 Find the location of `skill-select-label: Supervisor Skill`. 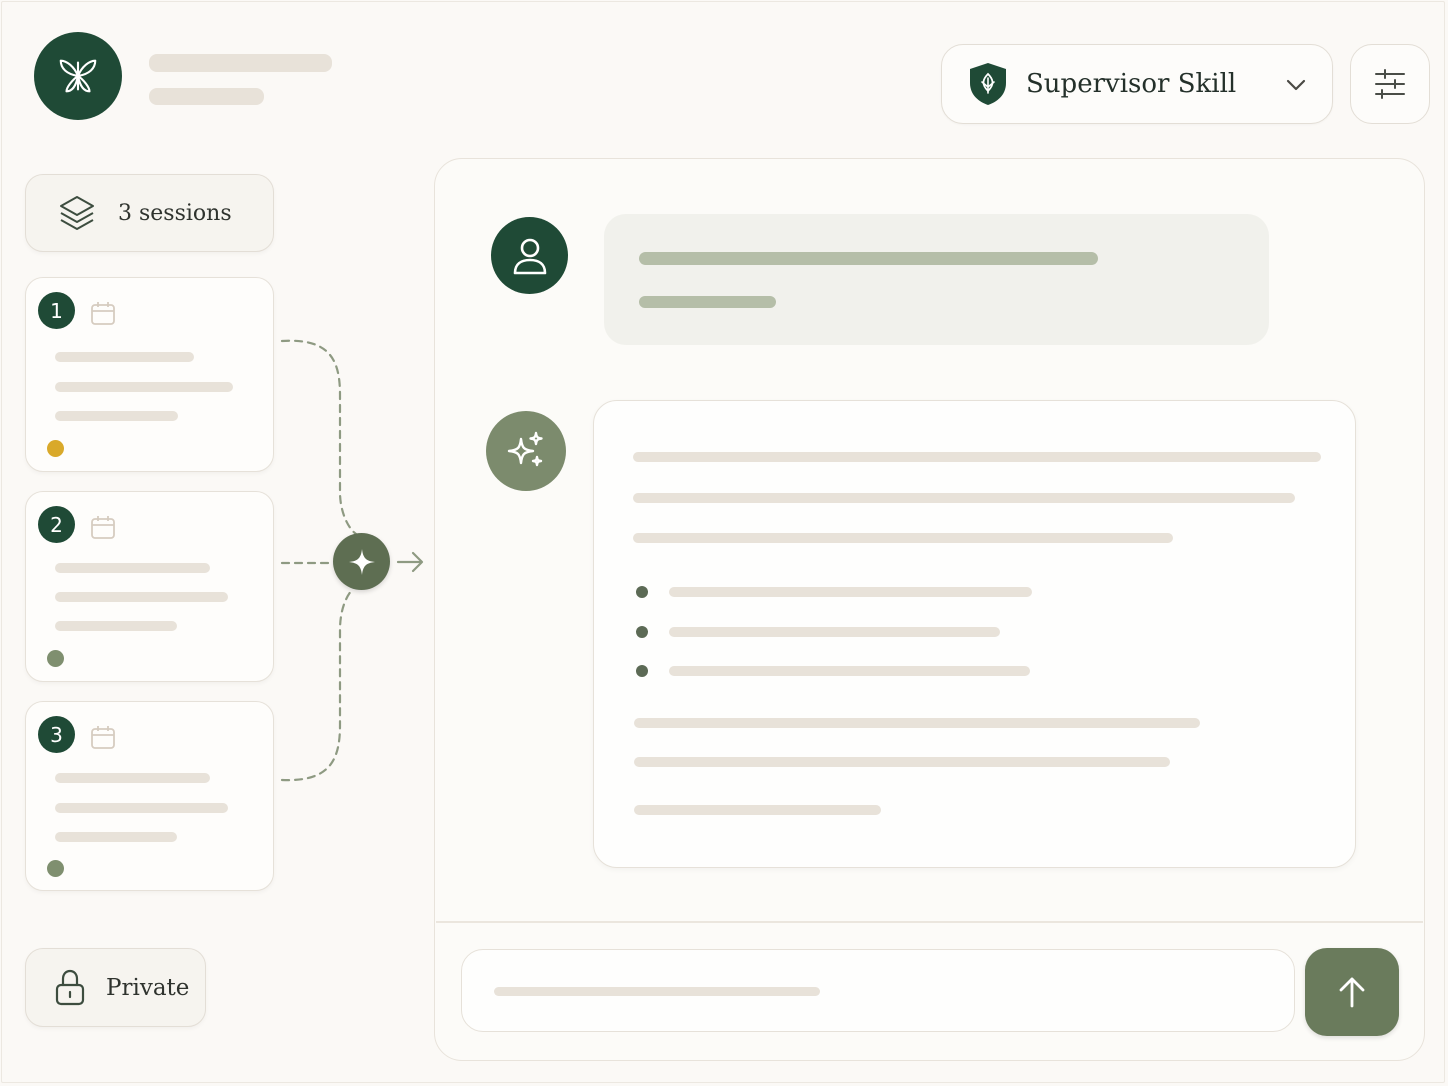

skill-select-label: Supervisor Skill is located at coordinates (1131, 84).